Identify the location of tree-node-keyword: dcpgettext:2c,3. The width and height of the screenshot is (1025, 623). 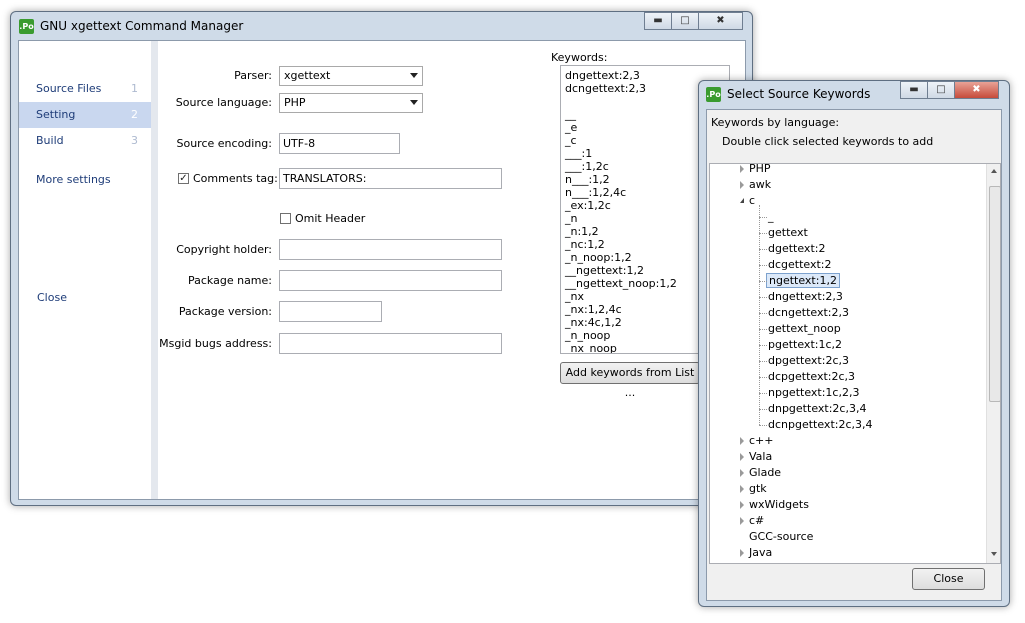
(811, 377).